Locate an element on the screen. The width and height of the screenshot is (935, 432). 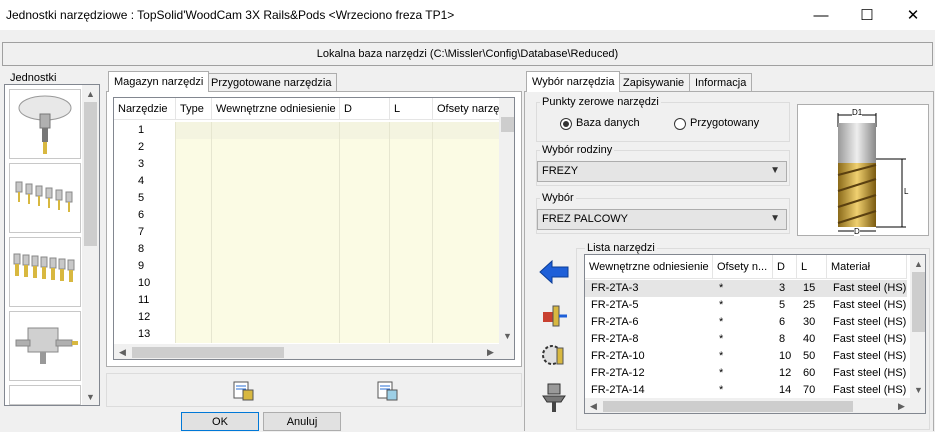
tool-list-row: FR-2TA-6 * 6 30 Fast steel (HS) is located at coordinates (746, 322).